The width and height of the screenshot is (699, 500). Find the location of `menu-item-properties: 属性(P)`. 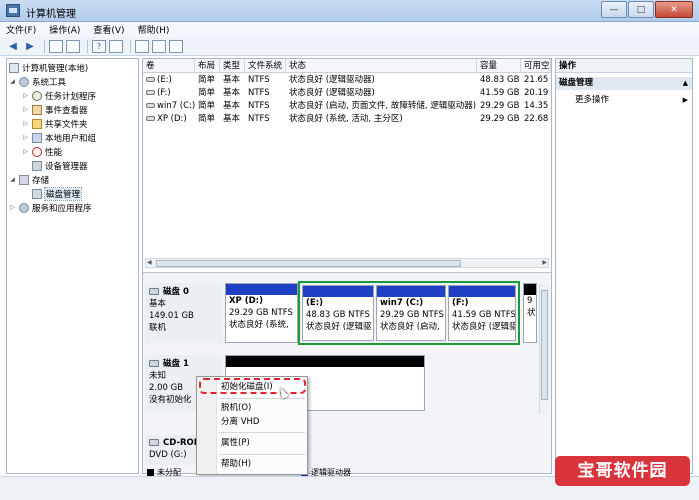

menu-item-properties: 属性(P) is located at coordinates (235, 443).